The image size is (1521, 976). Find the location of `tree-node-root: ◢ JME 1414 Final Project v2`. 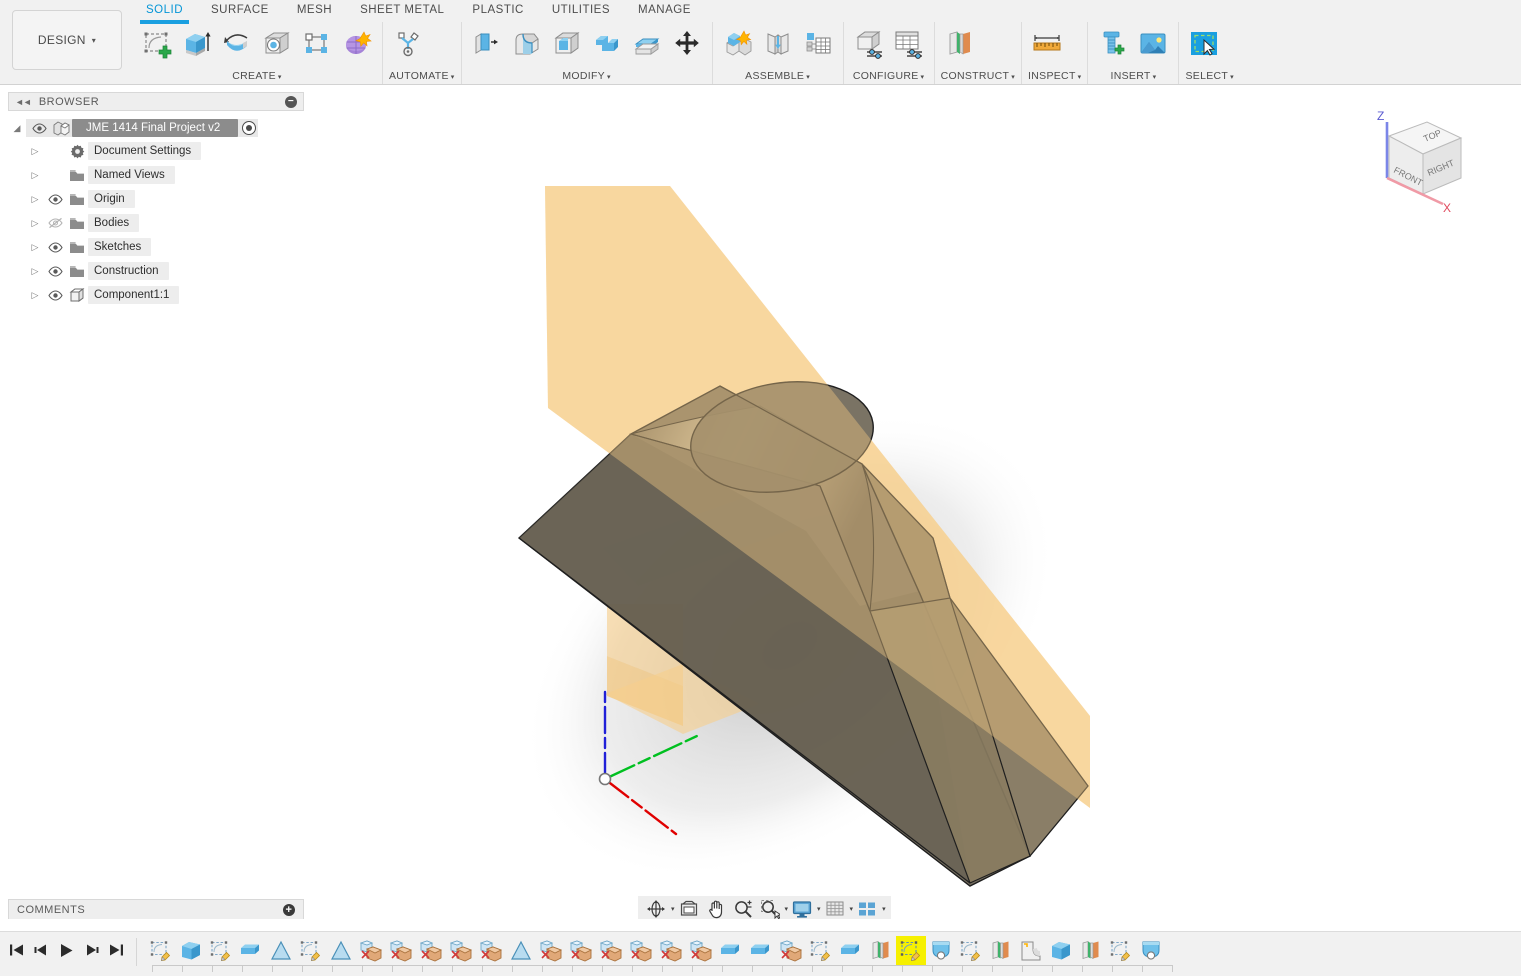

tree-node-root: ◢ JME 1414 Final Project v2 is located at coordinates (156, 128).